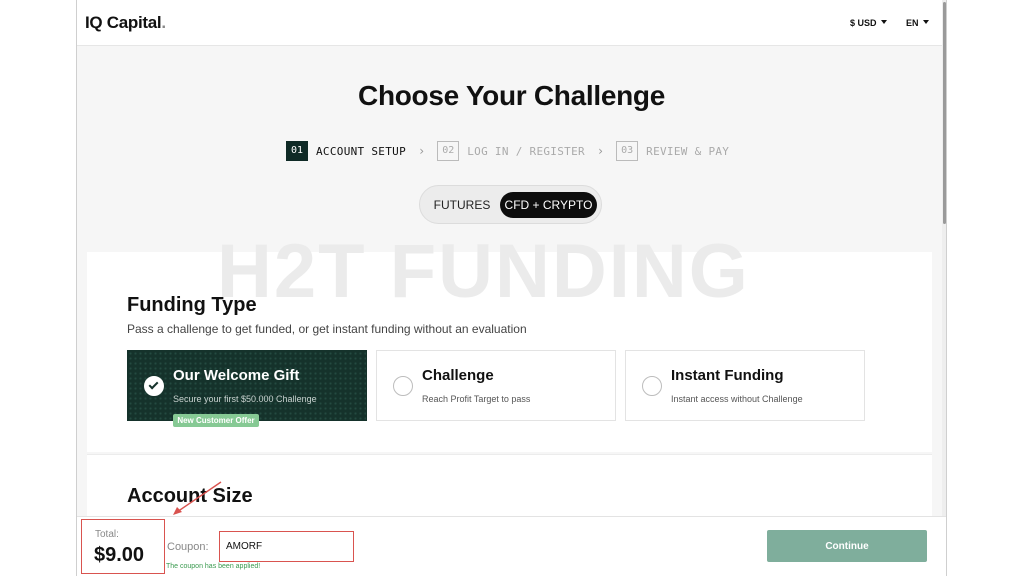  I want to click on language-label: EN, so click(912, 23).